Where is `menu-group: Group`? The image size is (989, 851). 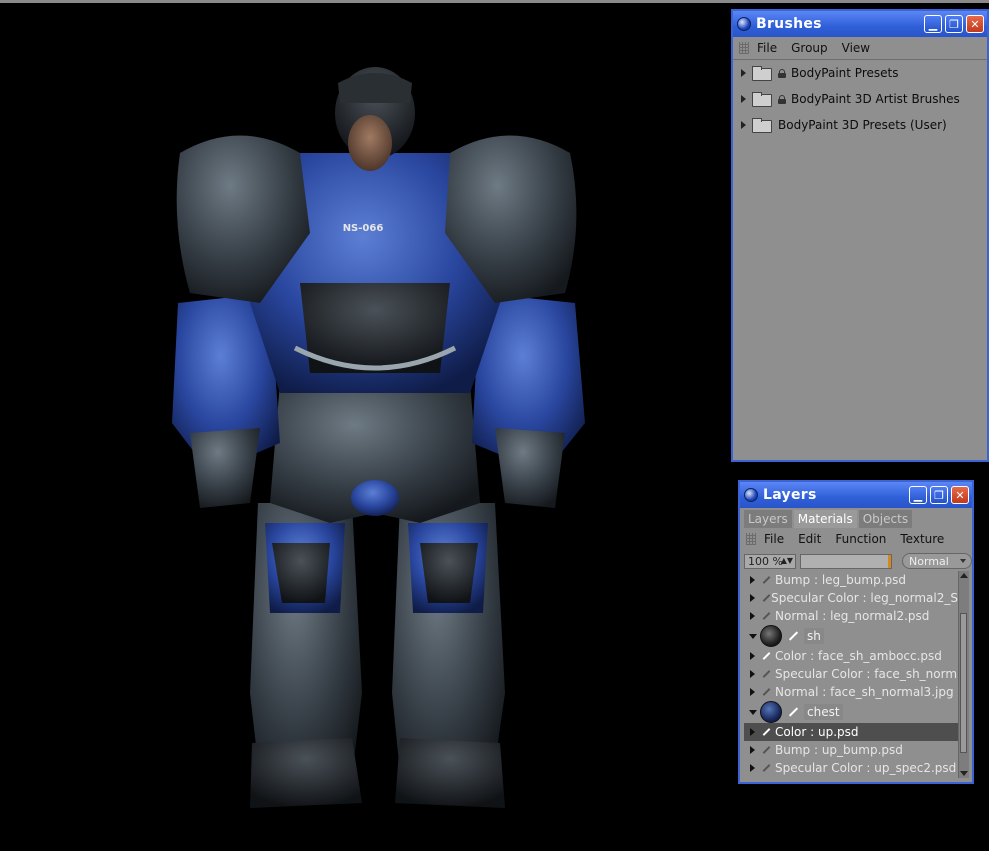 menu-group: Group is located at coordinates (809, 48).